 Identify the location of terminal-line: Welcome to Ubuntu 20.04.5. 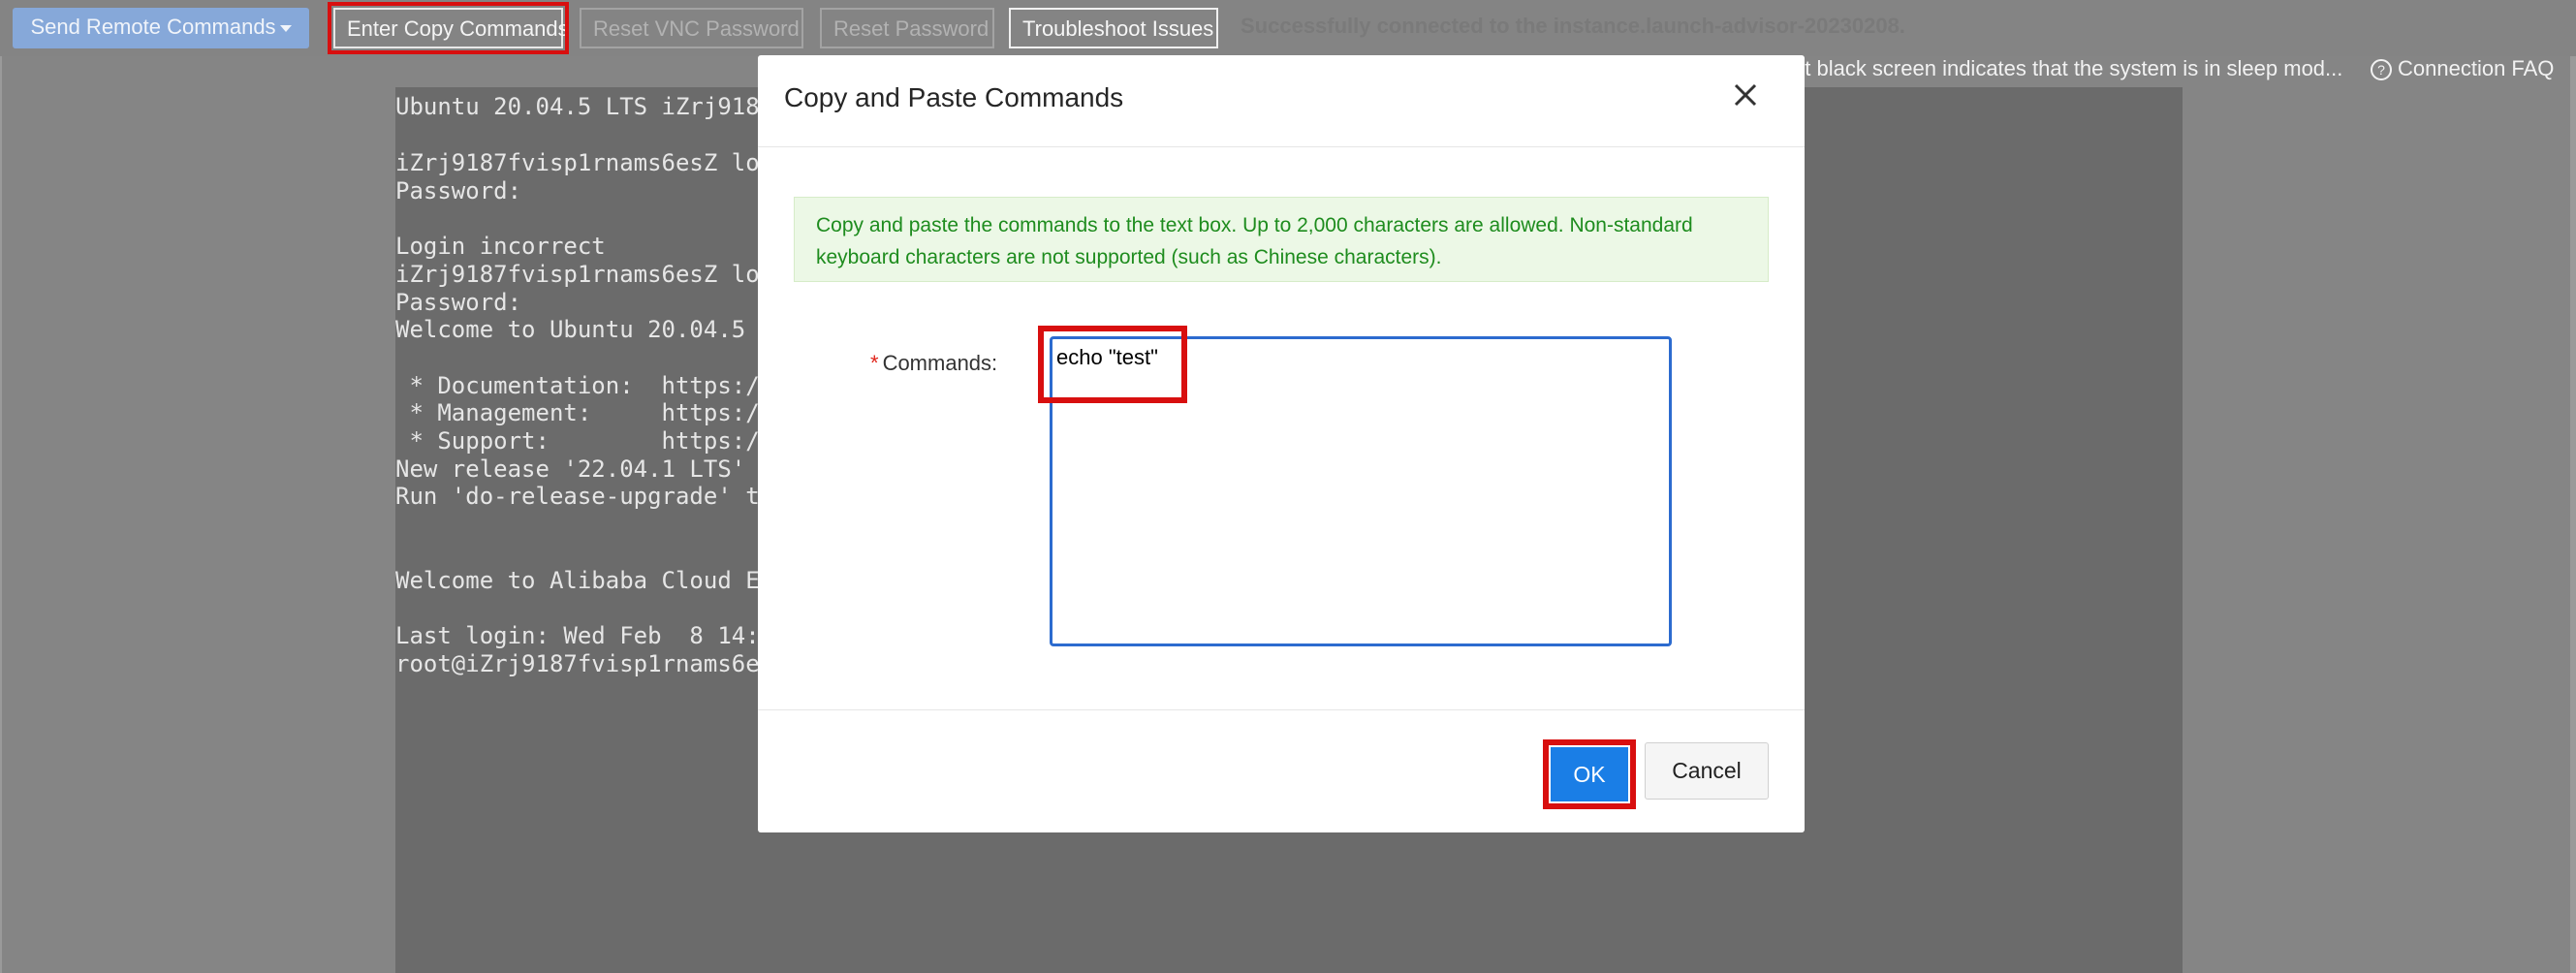
(570, 329).